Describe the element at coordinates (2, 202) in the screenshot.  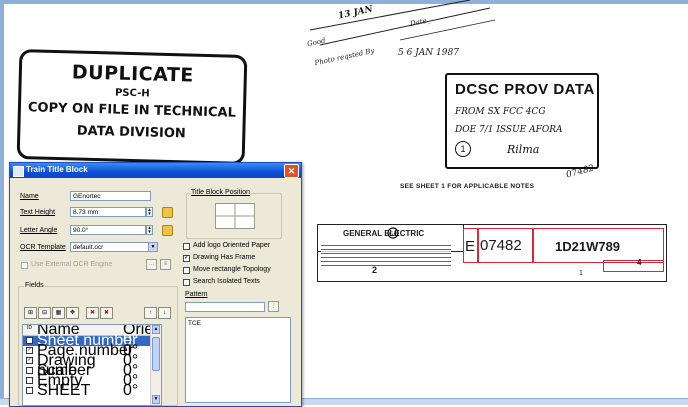
I see `window-border-left` at that location.